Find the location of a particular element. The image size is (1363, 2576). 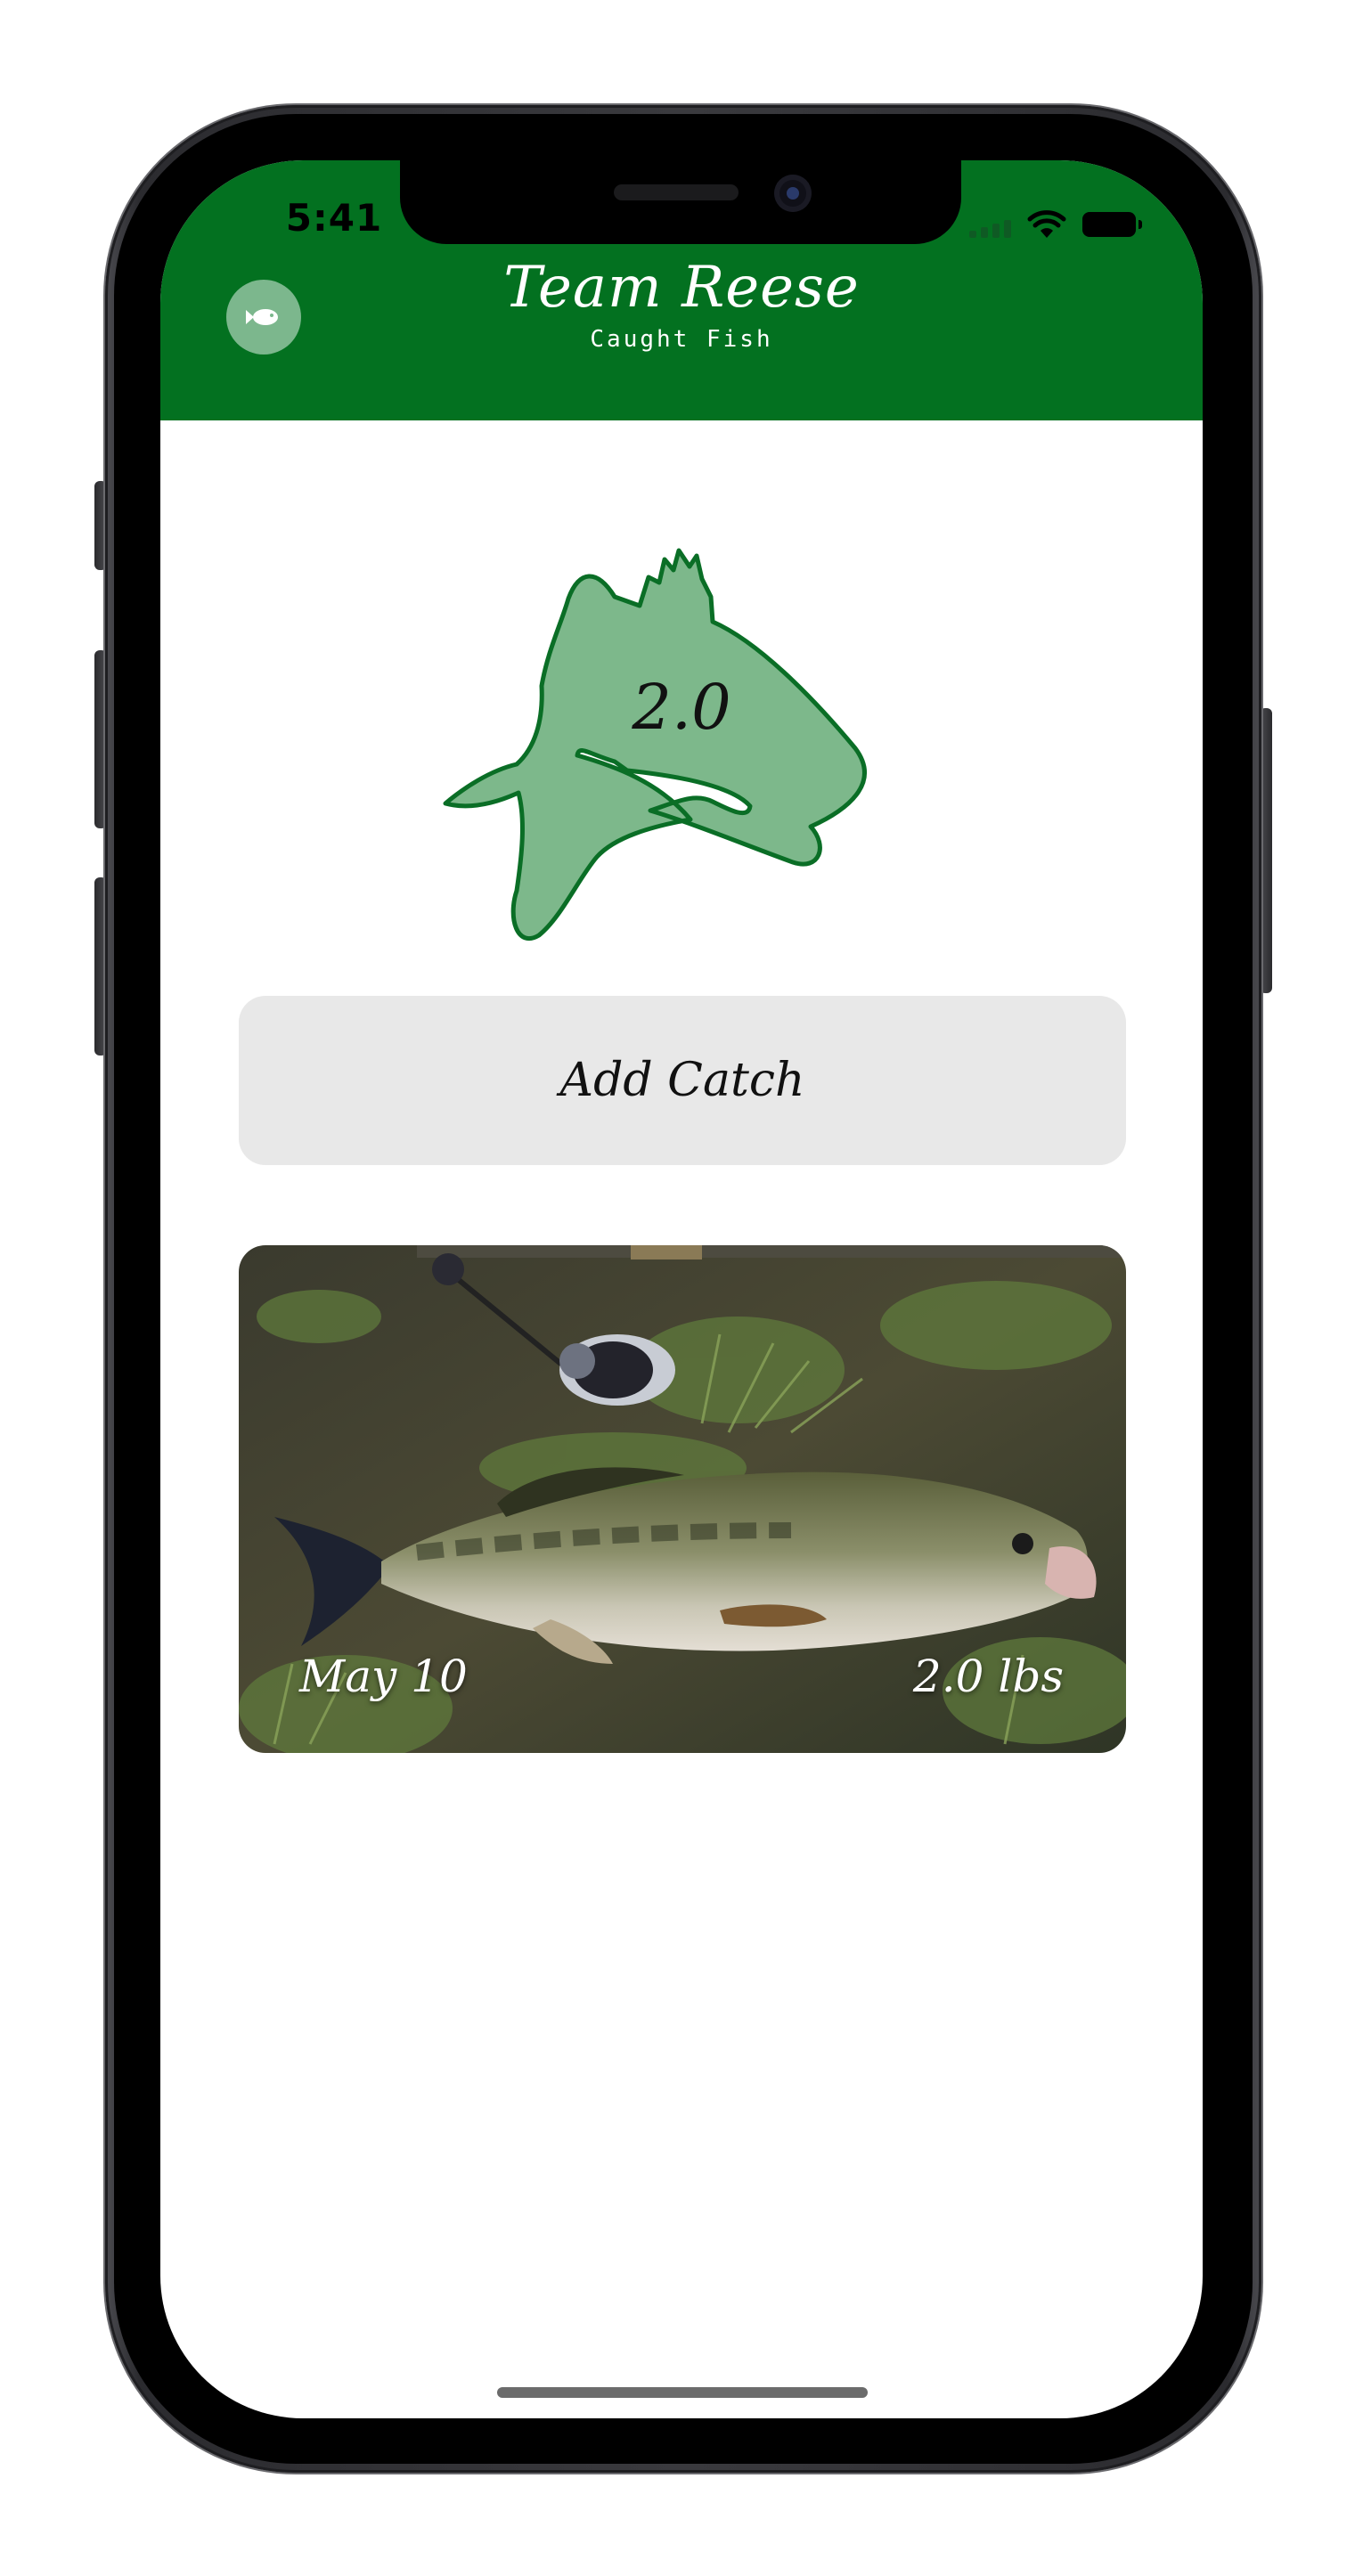

cellular-signal-icon is located at coordinates (990, 224).